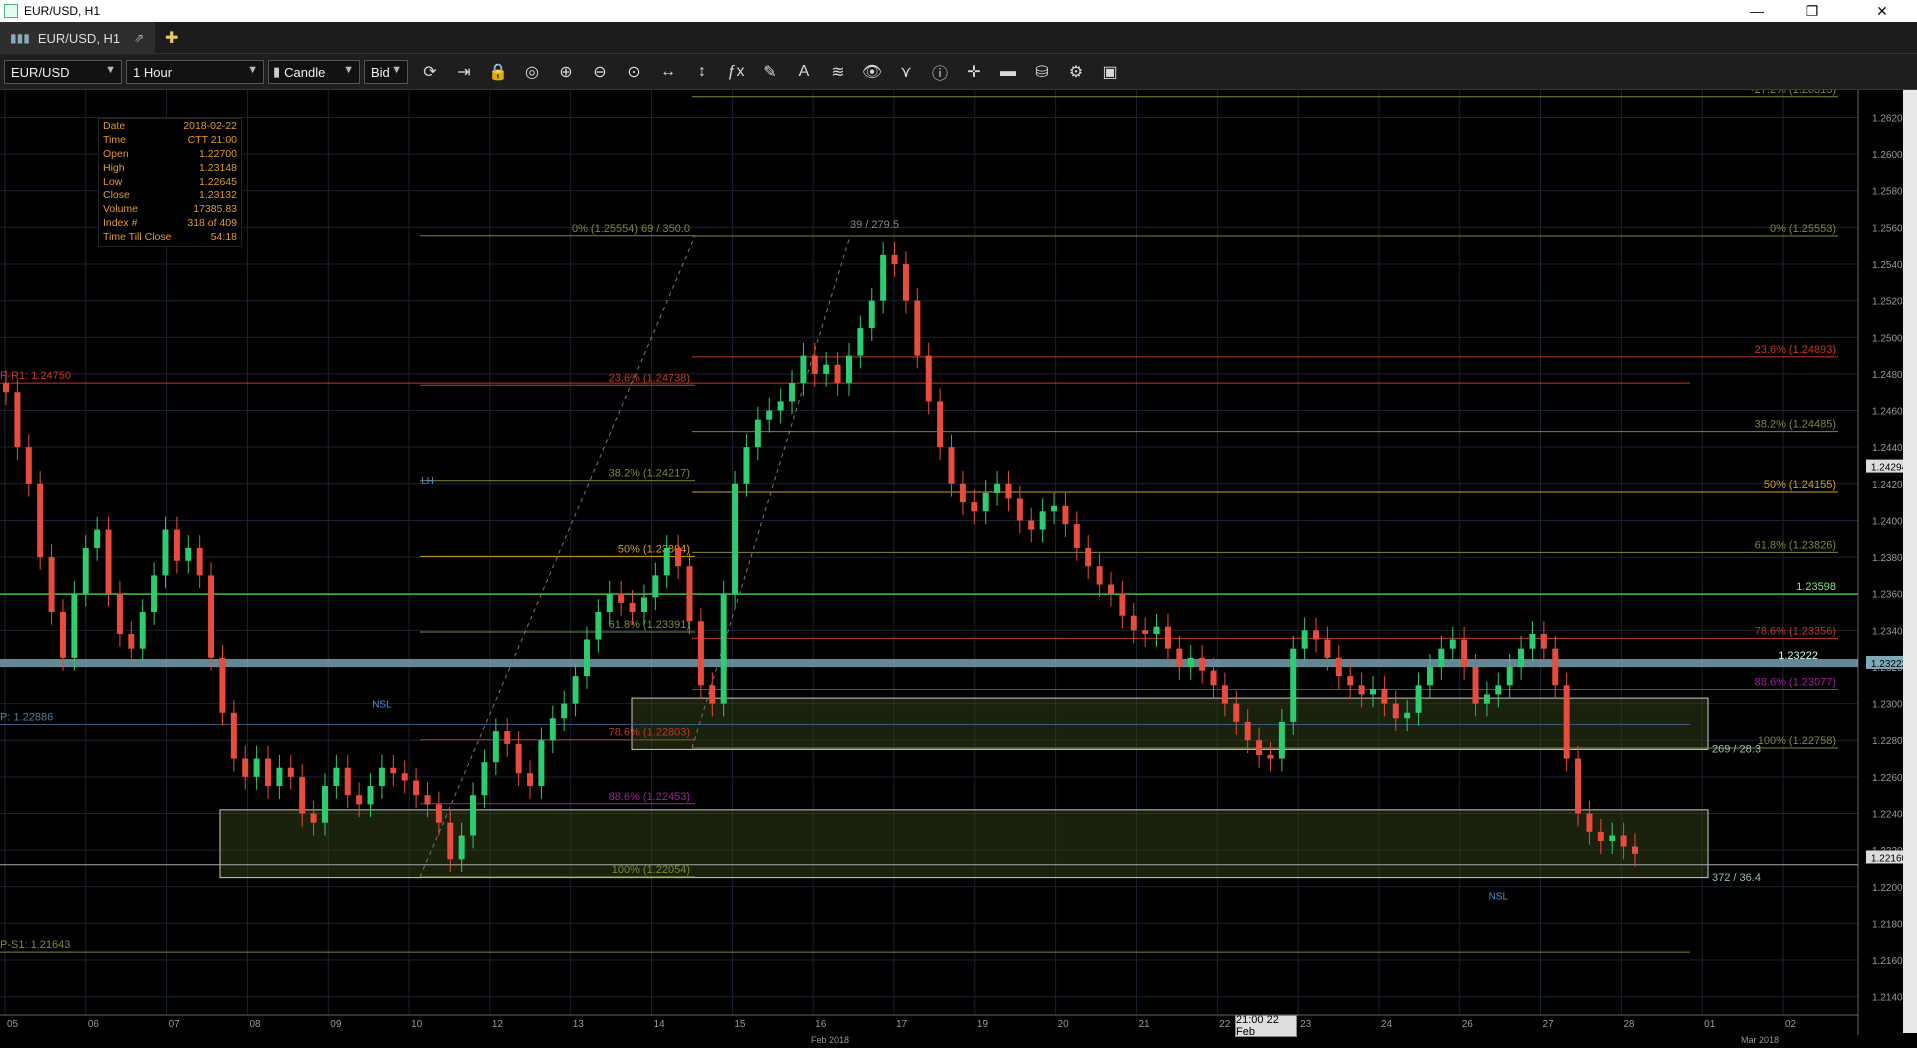 The height and width of the screenshot is (1048, 1917). I want to click on y-tick-label: 1.2160, so click(1887, 961).